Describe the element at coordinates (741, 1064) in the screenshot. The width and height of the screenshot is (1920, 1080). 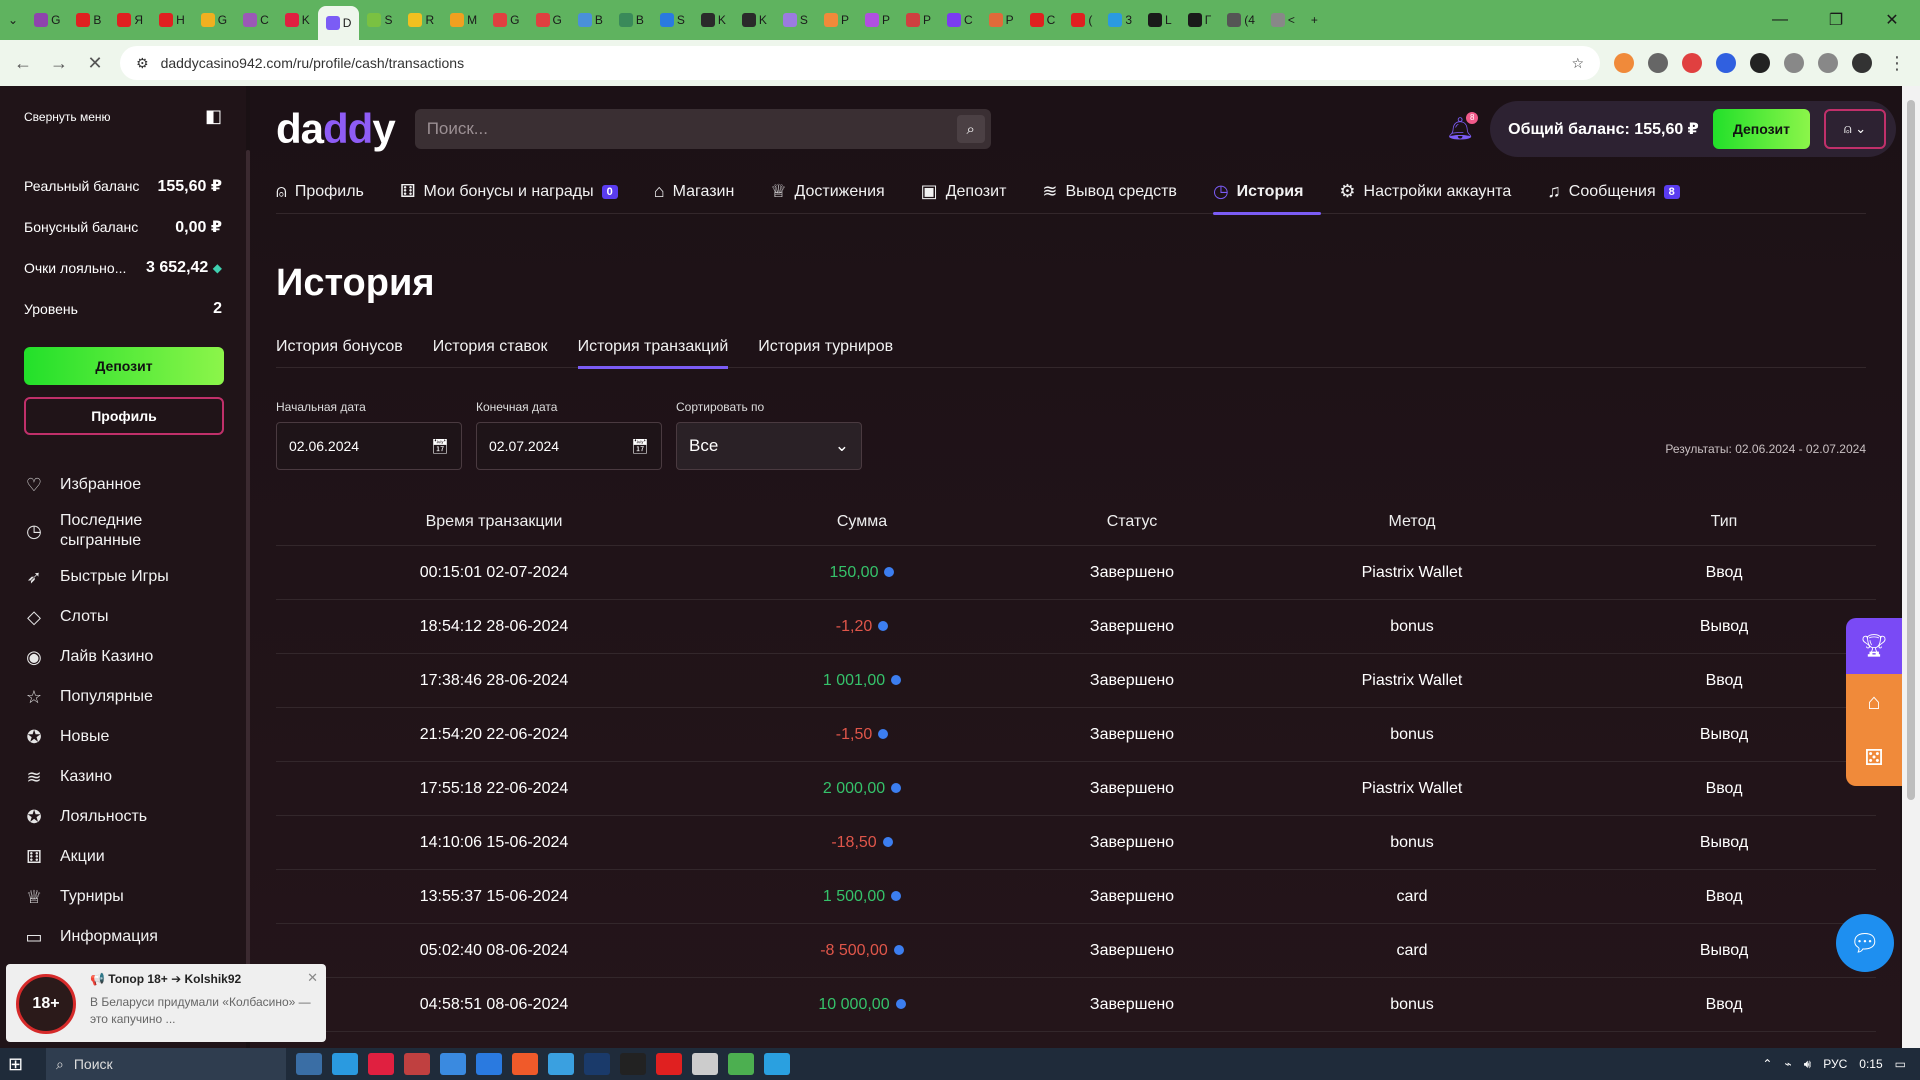
I see `chrome-icon` at that location.